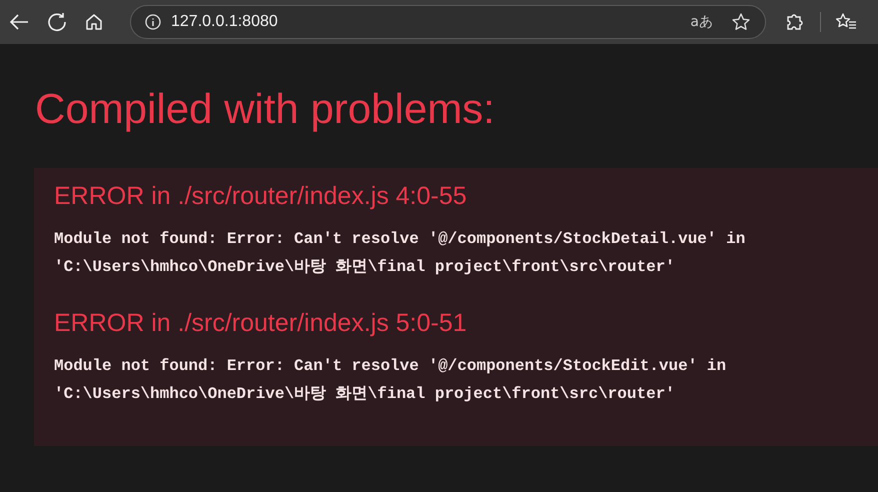 This screenshot has width=878, height=492. What do you see at coordinates (391, 380) in the screenshot?
I see `error-message: Module not found: Error: Can't resolve '@/components/StockEdit.vue' in 'C:\Users\hmhco\OneDrive\바탕 화면\final project\front\src\router'` at bounding box center [391, 380].